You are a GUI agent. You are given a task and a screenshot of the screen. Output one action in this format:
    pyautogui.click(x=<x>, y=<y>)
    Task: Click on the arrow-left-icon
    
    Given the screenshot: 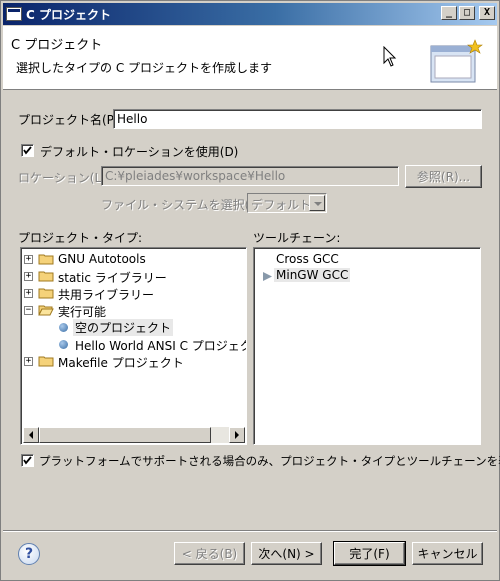 What is the action you would take?
    pyautogui.click(x=31, y=435)
    